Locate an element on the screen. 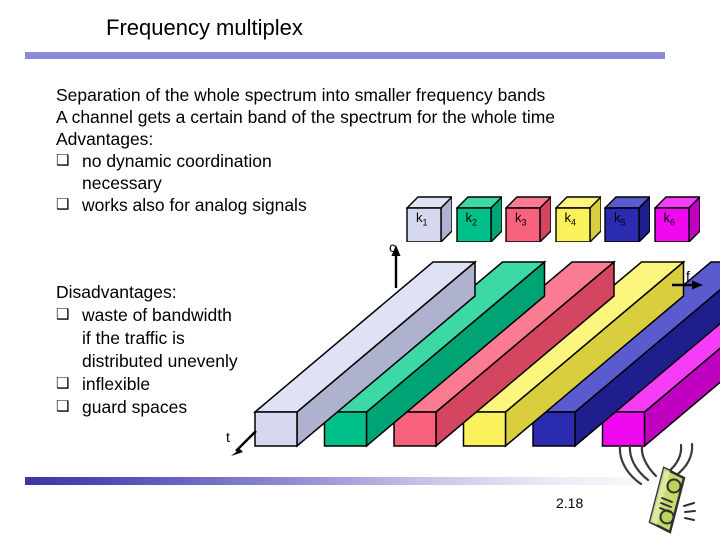 This screenshot has height=540, width=720. advantages-heading: Advantages: is located at coordinates (105, 139).